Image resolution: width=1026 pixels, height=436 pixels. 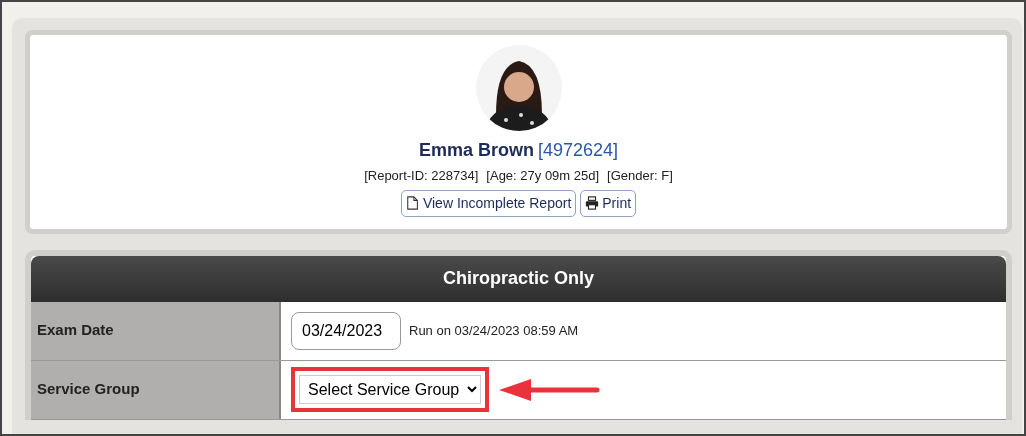 What do you see at coordinates (577, 150) in the screenshot?
I see `patient-id: [4972624]` at bounding box center [577, 150].